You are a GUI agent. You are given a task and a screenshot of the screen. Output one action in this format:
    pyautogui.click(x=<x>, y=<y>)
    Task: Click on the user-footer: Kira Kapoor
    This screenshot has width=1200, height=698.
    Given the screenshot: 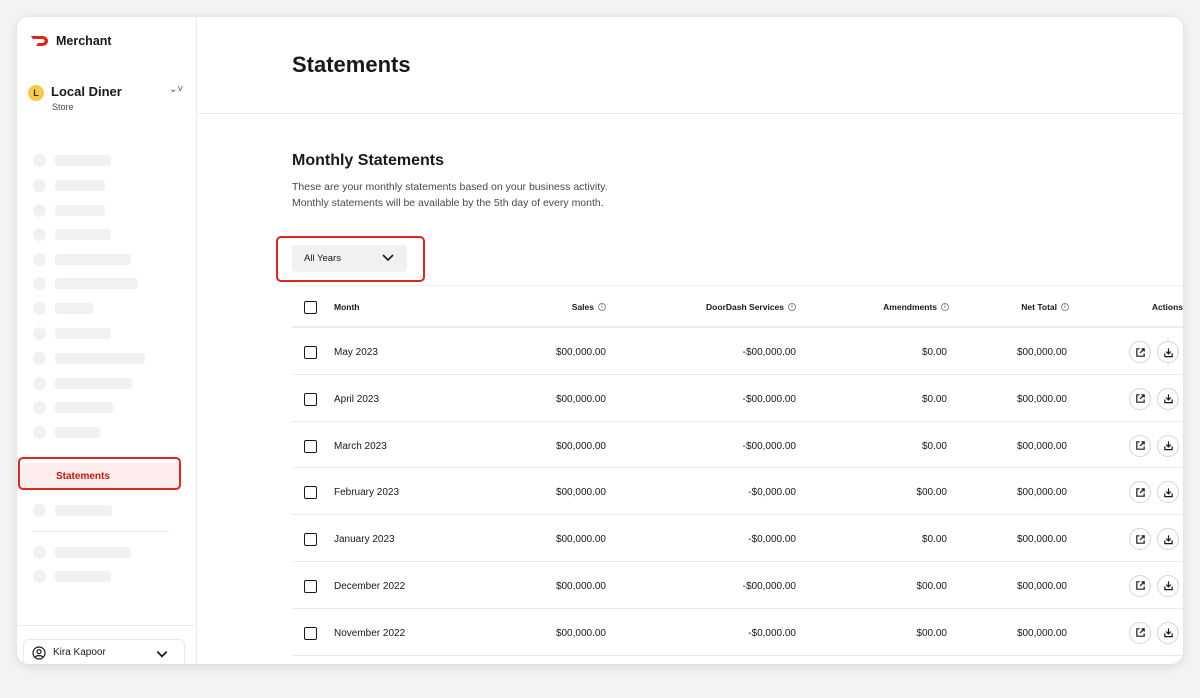 What is the action you would take?
    pyautogui.click(x=107, y=644)
    